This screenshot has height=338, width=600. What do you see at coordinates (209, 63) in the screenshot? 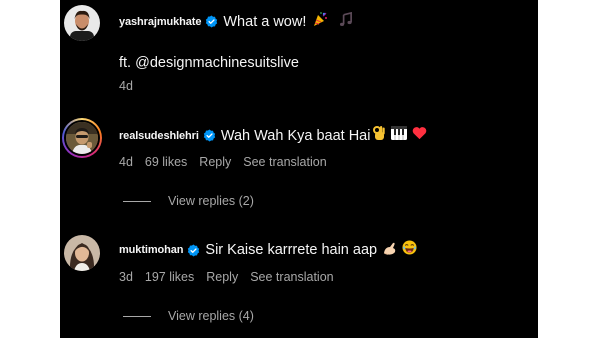
I see `comment-text-continued: ft. @designmachinesuitslive` at bounding box center [209, 63].